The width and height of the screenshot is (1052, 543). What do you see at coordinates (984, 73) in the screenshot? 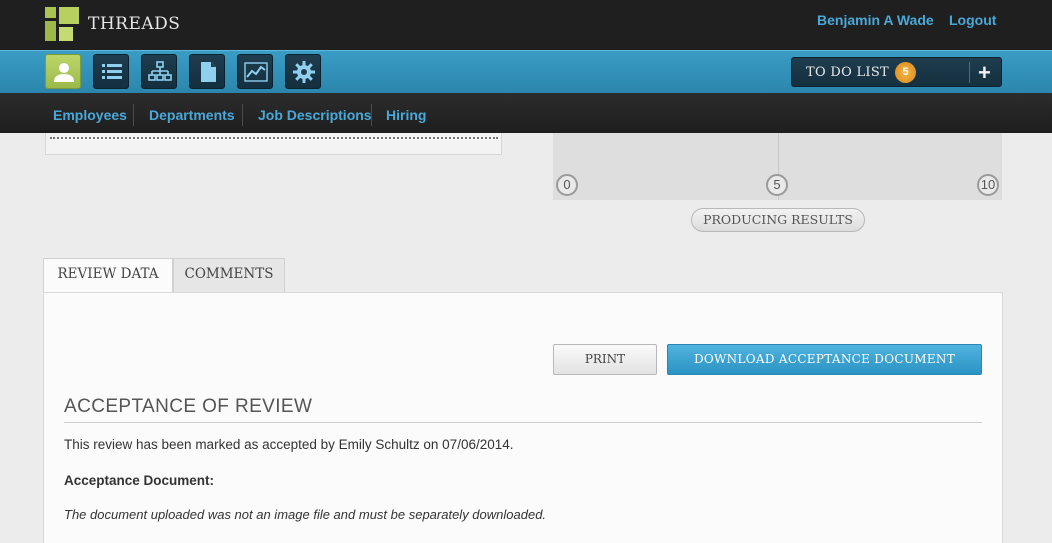
I see `add-todo-icon: +` at bounding box center [984, 73].